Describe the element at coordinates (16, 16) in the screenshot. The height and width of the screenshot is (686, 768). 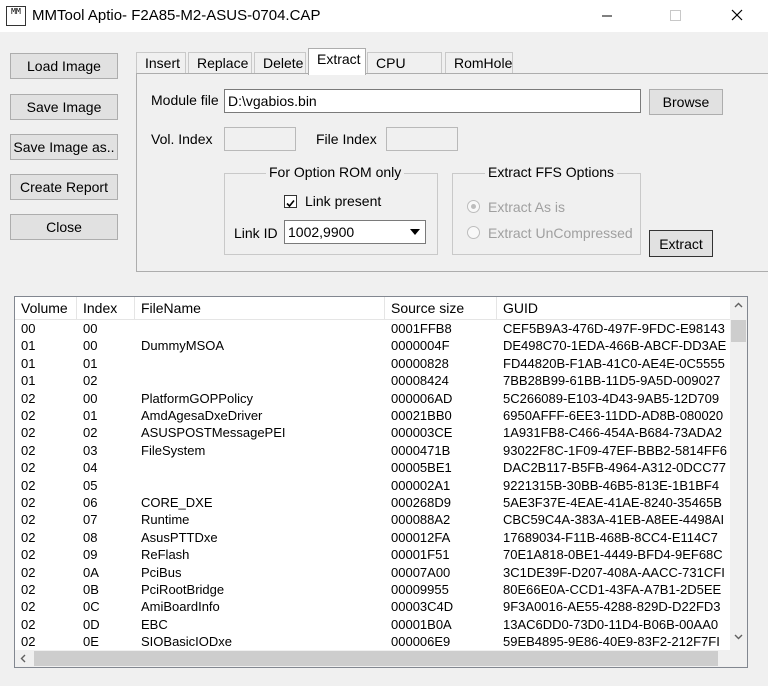
I see `app-icon: MM` at that location.